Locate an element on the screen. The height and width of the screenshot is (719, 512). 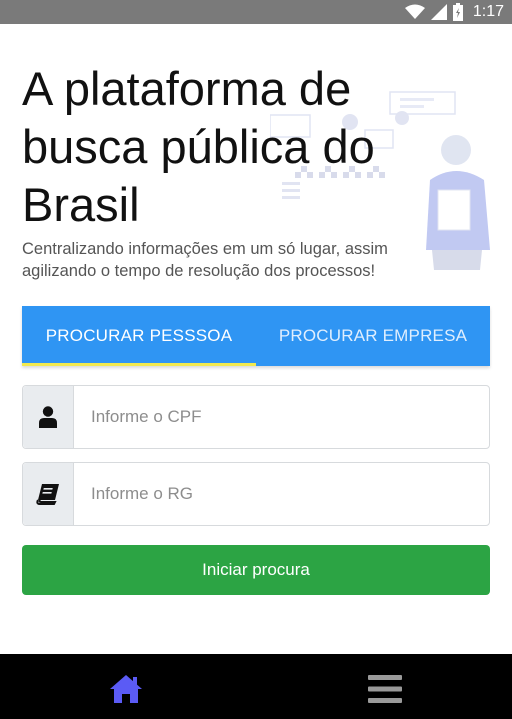
wifi-icon is located at coordinates (414, 11).